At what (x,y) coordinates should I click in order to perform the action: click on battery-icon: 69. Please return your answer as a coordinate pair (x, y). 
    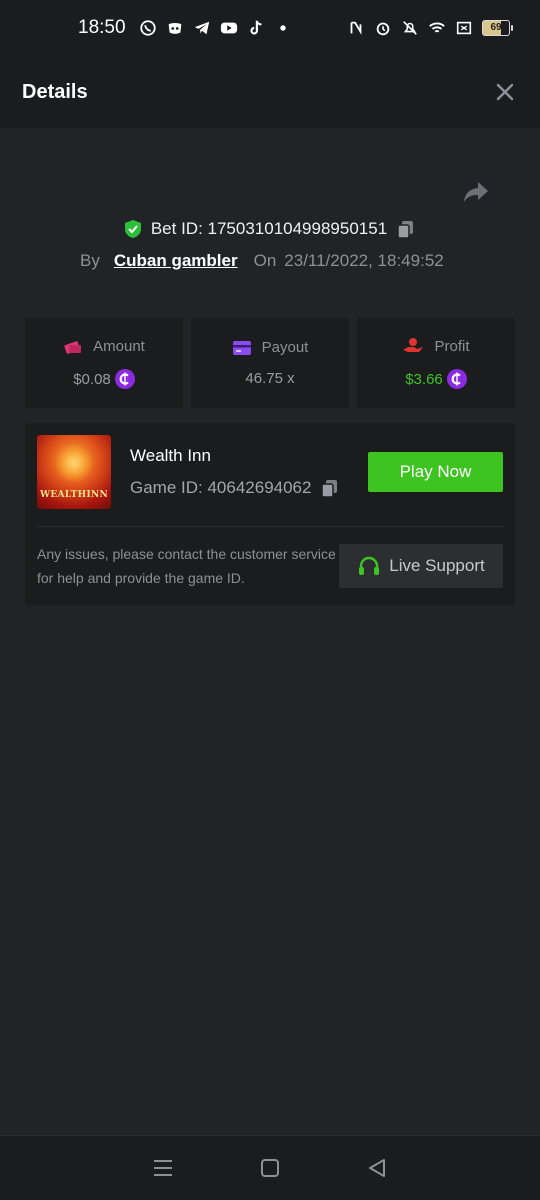
    Looking at the image, I should click on (497, 28).